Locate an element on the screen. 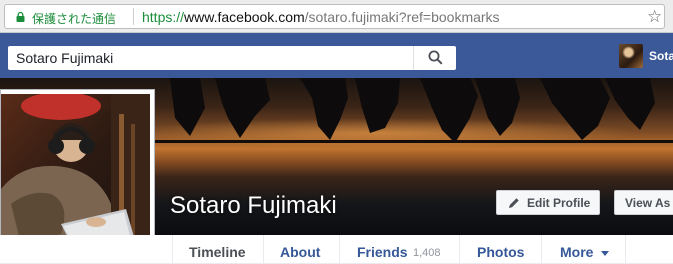 The image size is (673, 264). chevron-down-icon is located at coordinates (605, 253).